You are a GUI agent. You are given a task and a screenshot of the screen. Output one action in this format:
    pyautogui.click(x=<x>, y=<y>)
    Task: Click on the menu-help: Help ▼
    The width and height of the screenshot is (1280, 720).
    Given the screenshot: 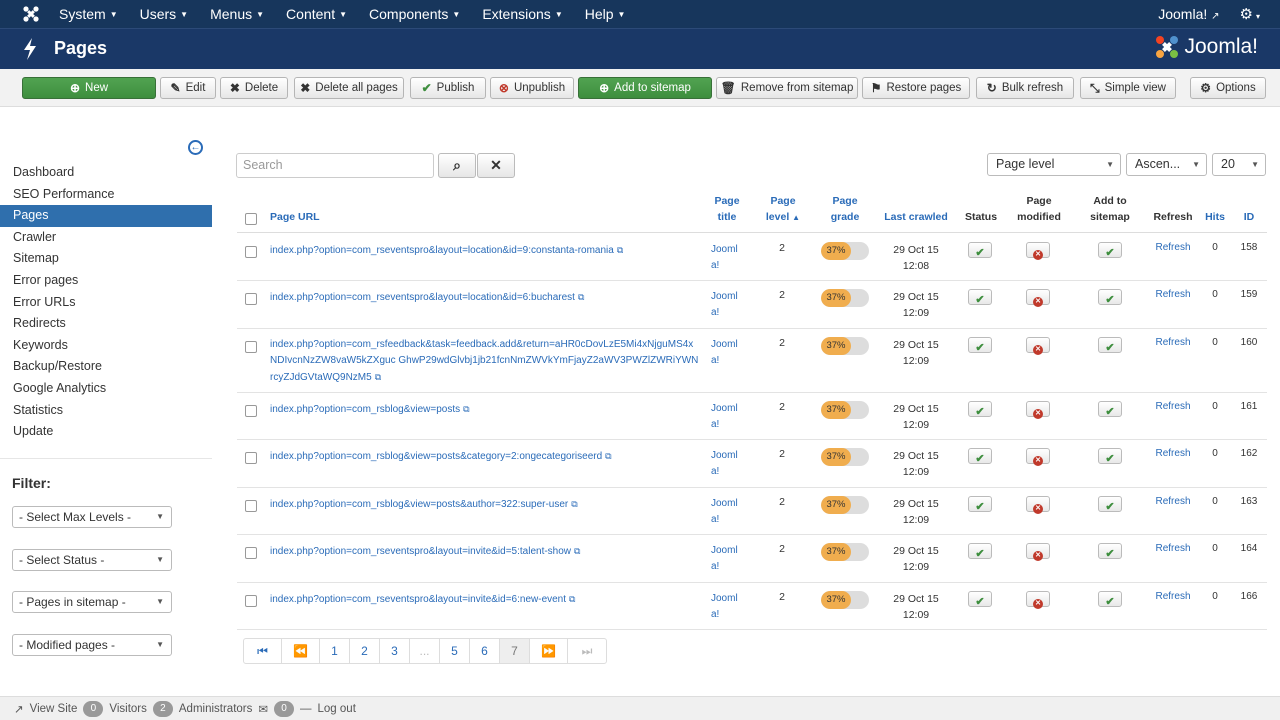 What is the action you would take?
    pyautogui.click(x=605, y=14)
    